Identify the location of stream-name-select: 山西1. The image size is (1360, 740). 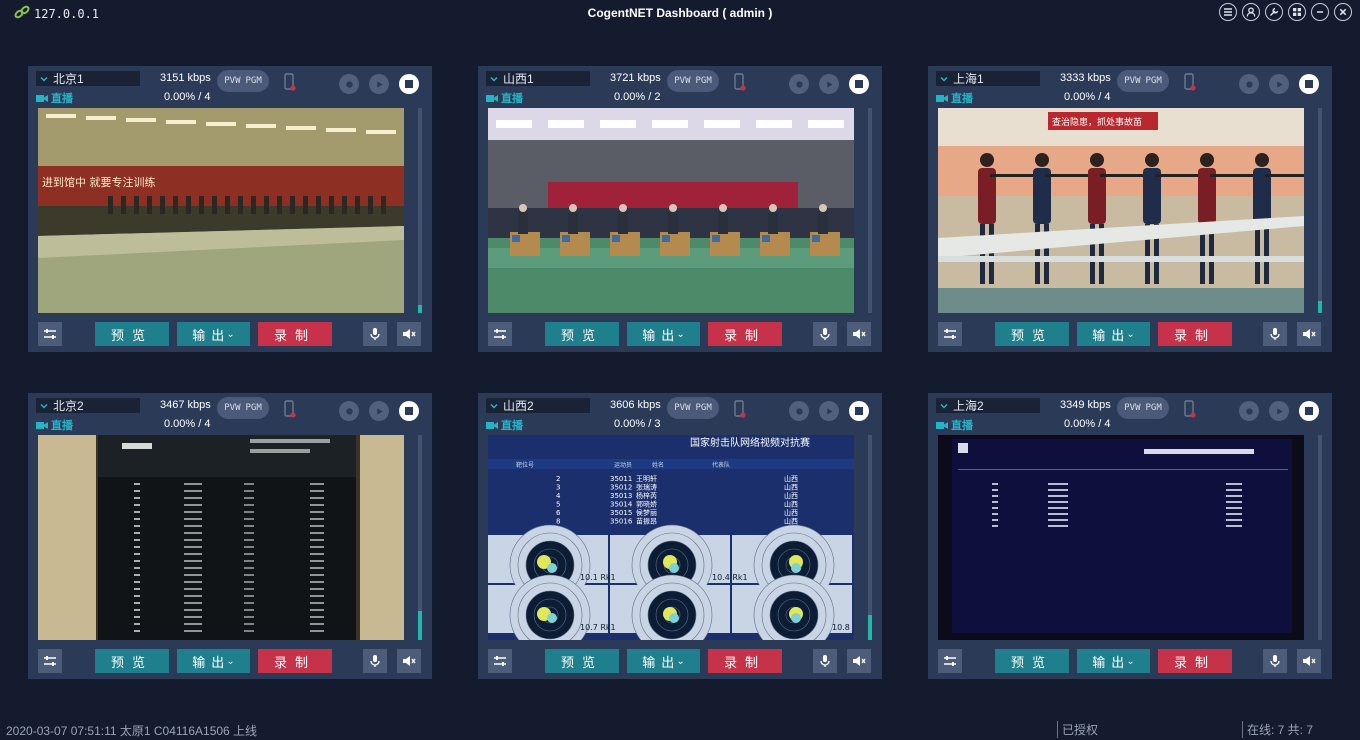
(538, 78).